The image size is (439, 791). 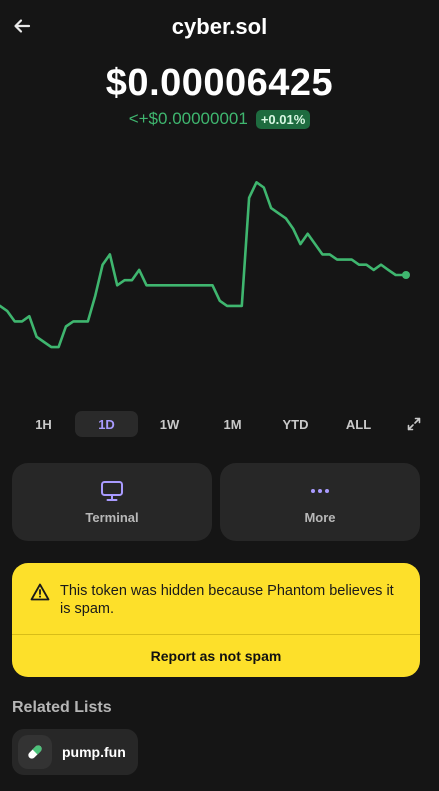 I want to click on more-button: More, so click(x=320, y=502).